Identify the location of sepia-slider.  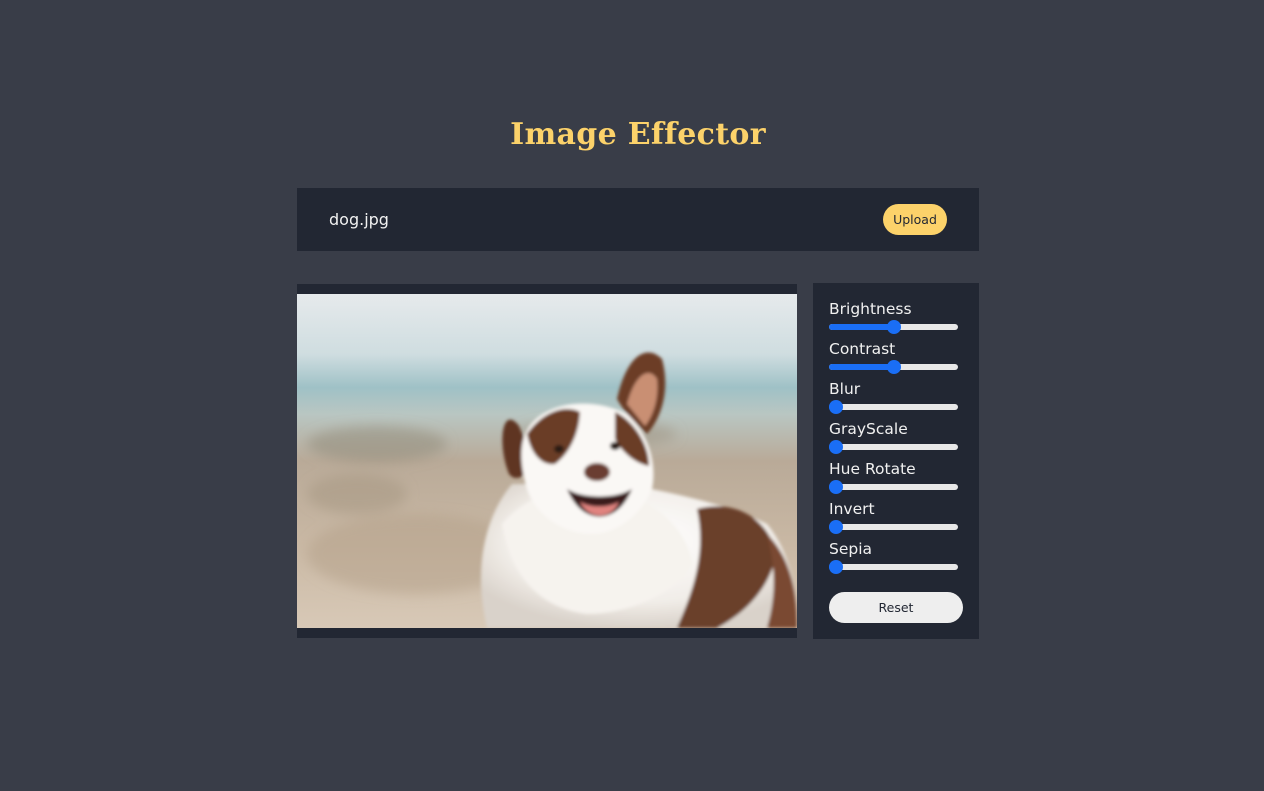
(893, 567).